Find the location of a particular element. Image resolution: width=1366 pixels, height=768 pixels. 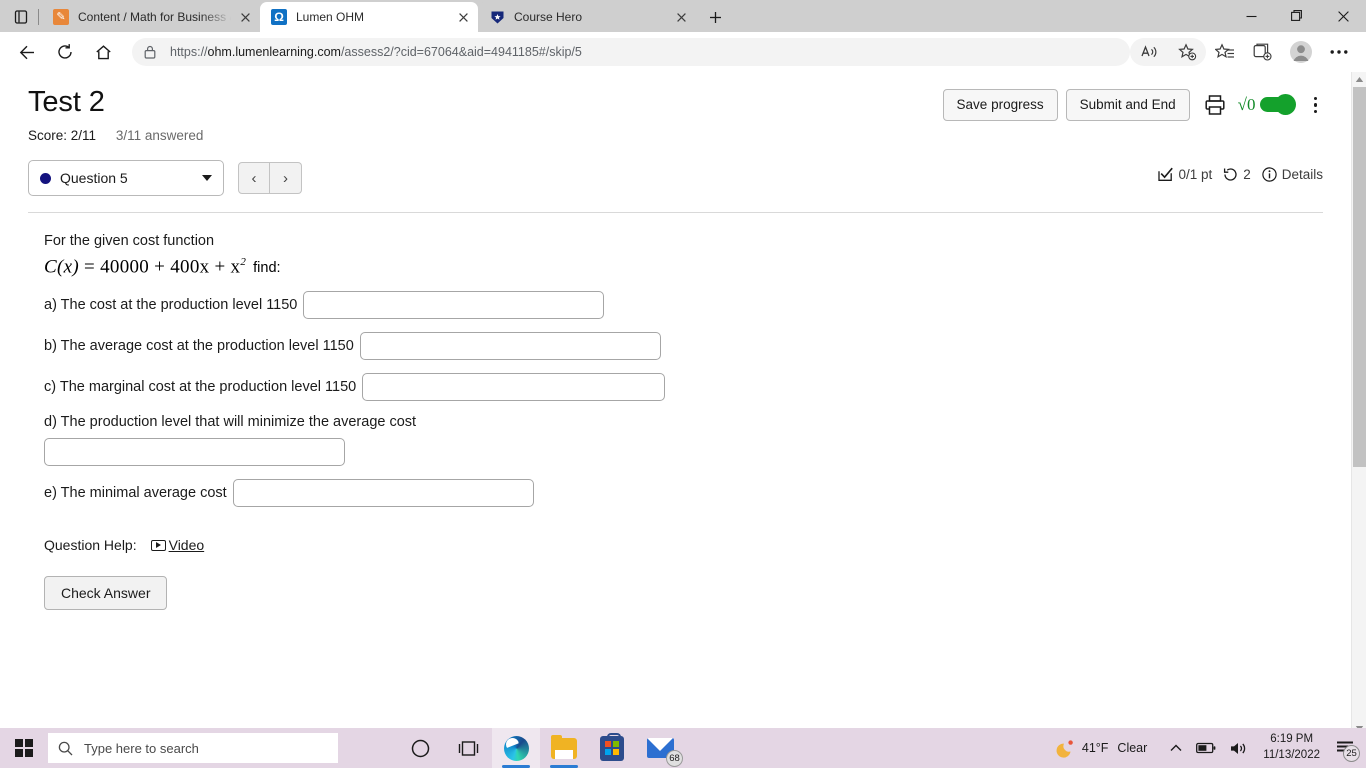

clock-time: 6:19 PM is located at coordinates (1292, 739).